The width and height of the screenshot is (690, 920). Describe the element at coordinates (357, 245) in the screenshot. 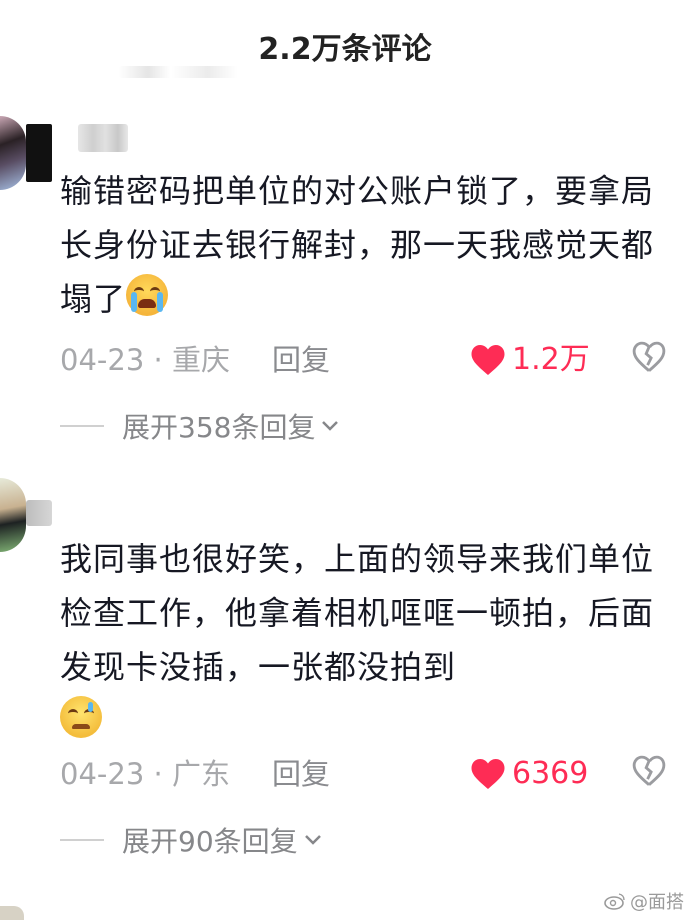

I see `comment-text: 输错密码把单位的对公账户锁了，要拿局长身份证去银行解封，那一天我感觉天都塌了` at that location.